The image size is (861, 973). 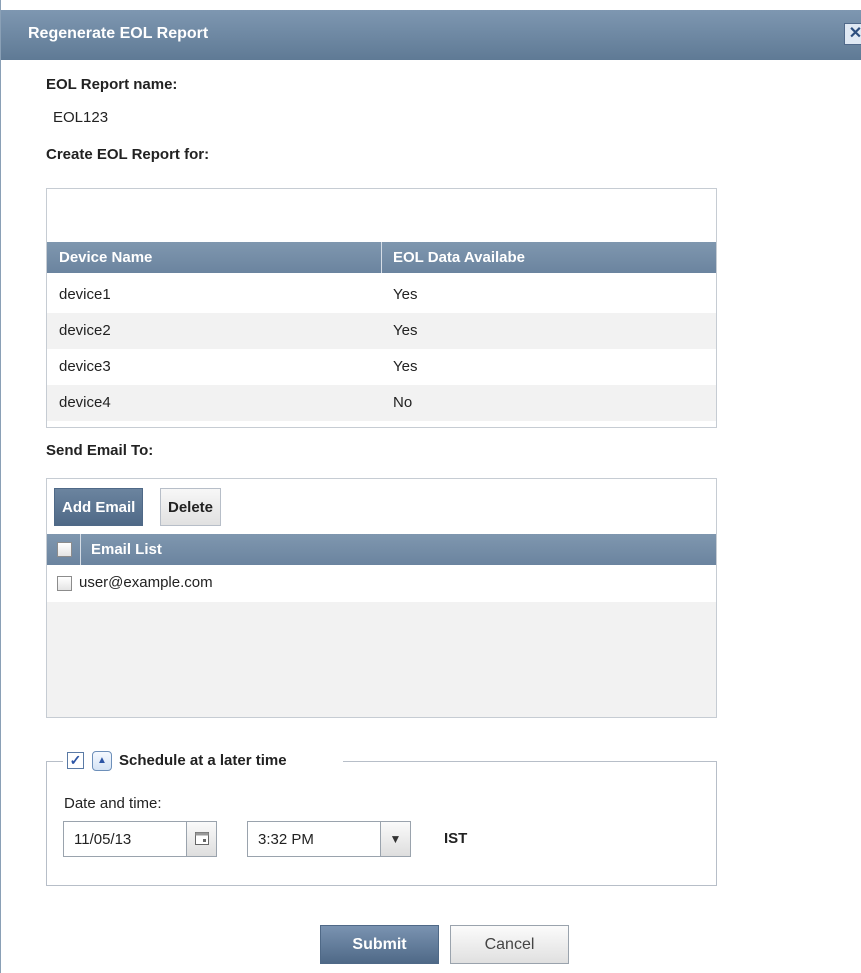 I want to click on table-row: device3 Yes, so click(x=381, y=367).